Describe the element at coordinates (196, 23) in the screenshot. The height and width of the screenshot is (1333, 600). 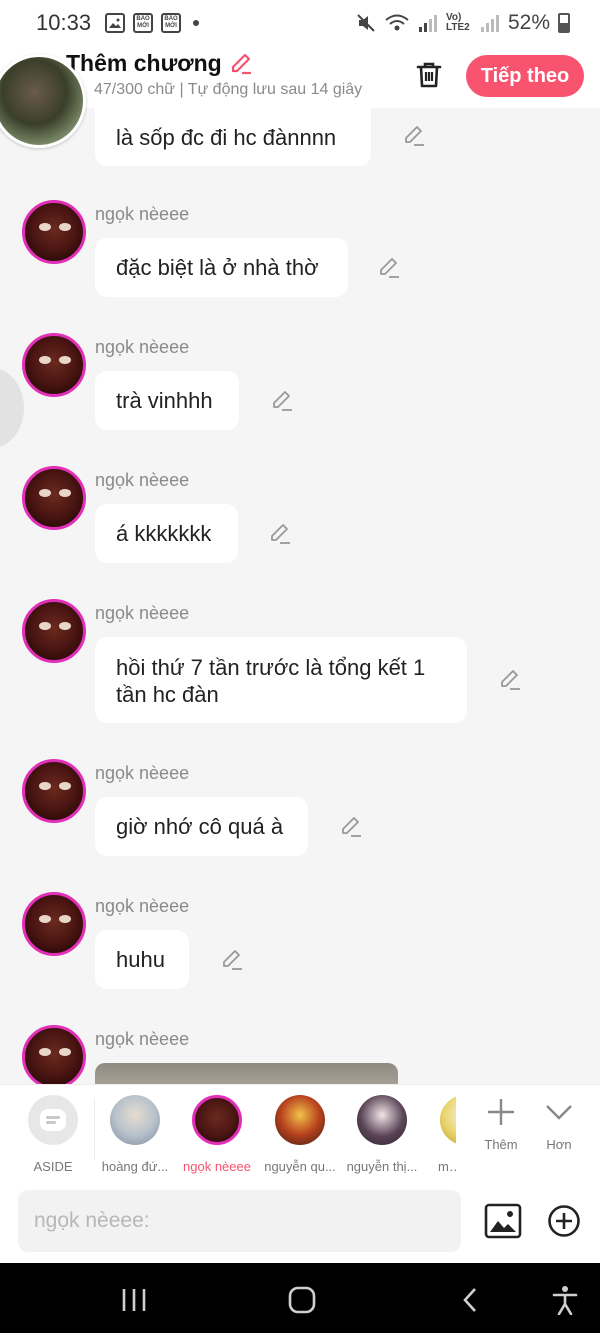
I see `notification-dot-icon` at that location.